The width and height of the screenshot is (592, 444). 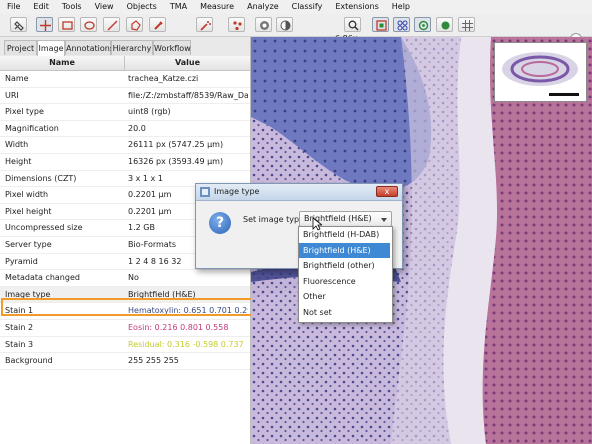 I want to click on image-type-highlight-box, so click(x=127, y=307).